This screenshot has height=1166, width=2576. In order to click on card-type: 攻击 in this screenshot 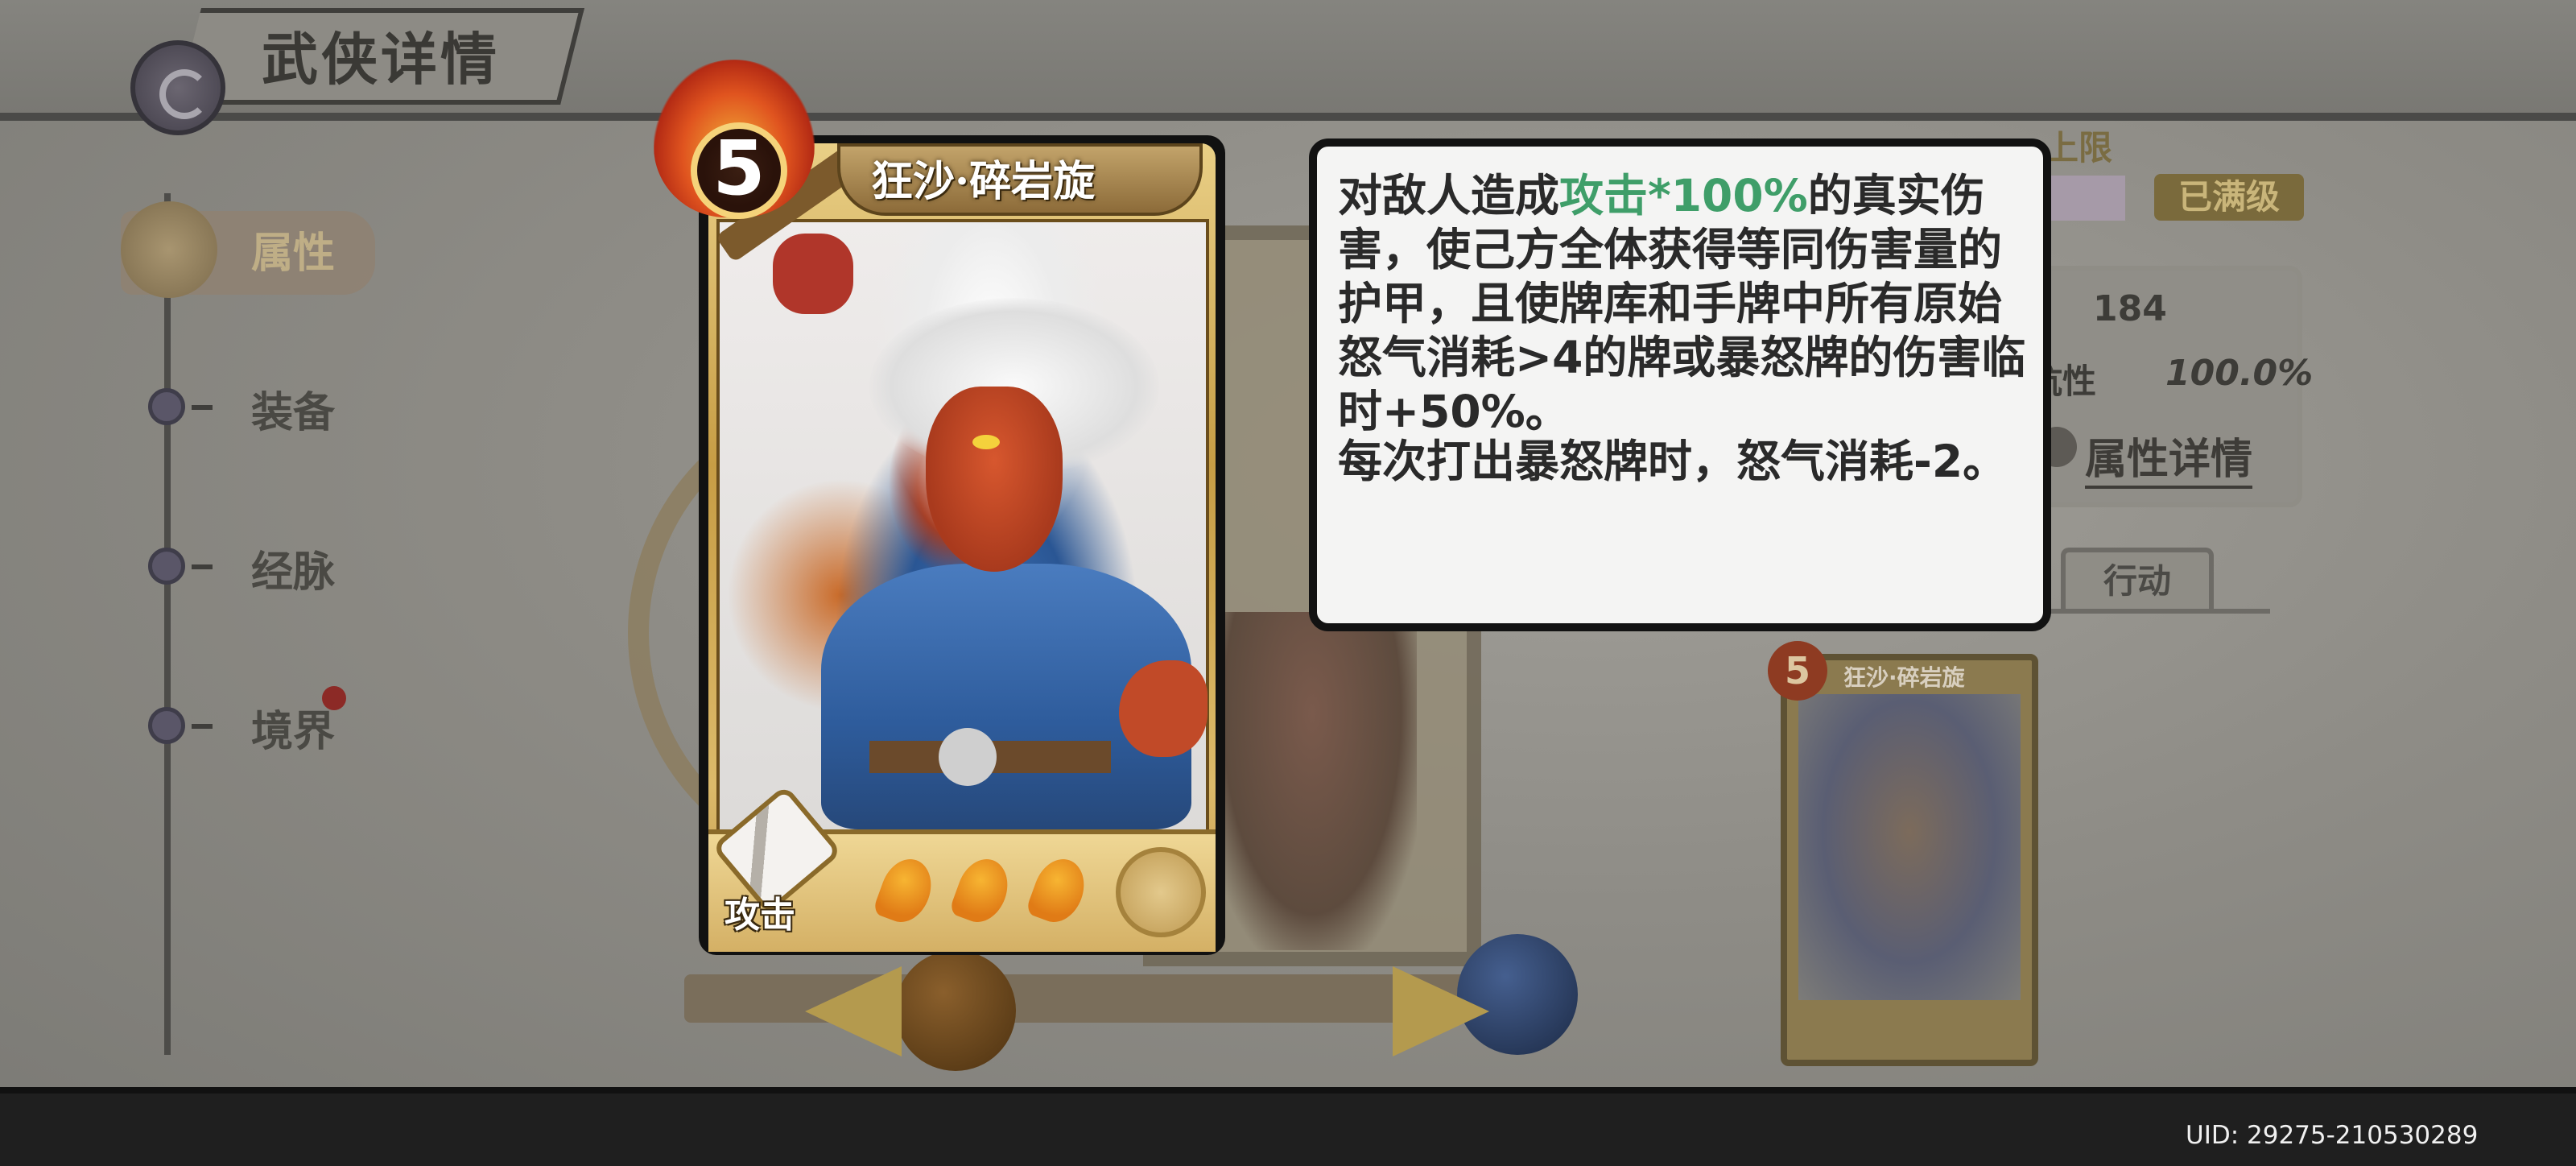, I will do `click(759, 915)`.